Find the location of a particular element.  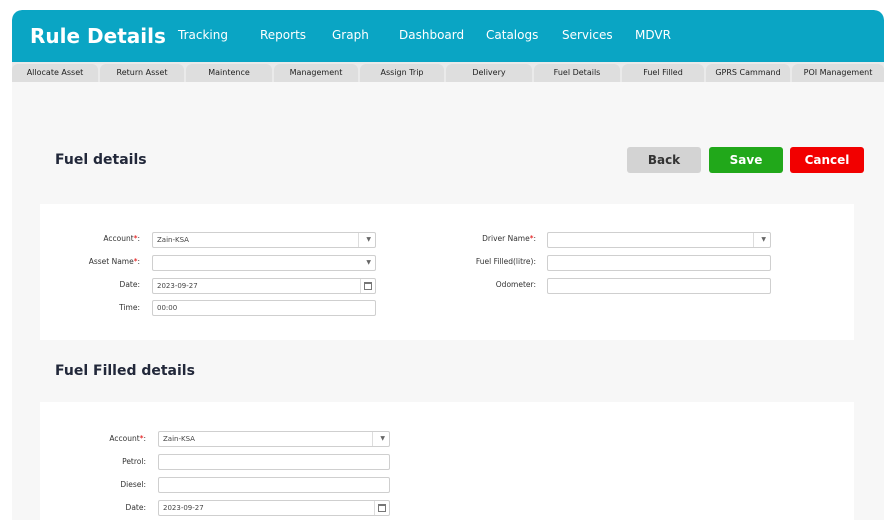

tab-maintence: Maintence is located at coordinates (229, 73).